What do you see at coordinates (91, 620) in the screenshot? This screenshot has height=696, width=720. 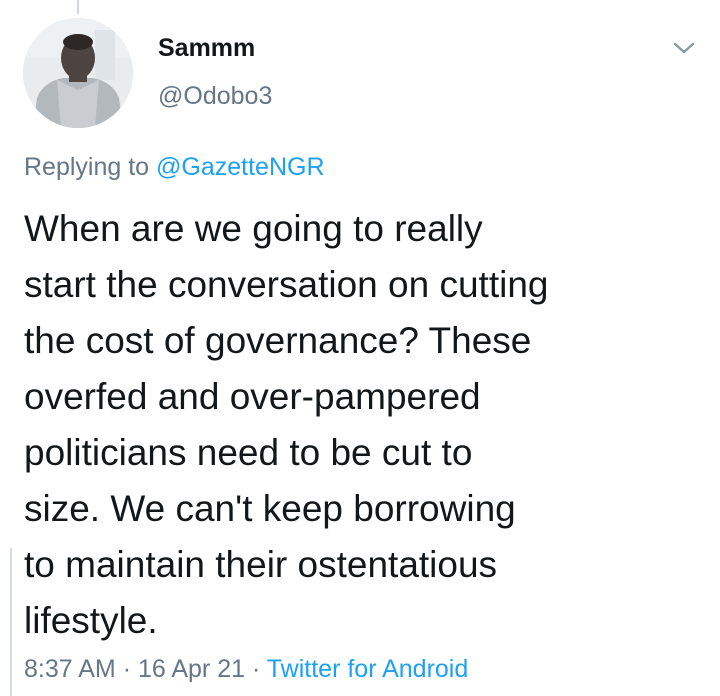 I see `tweet-text-line: lifestyle.` at bounding box center [91, 620].